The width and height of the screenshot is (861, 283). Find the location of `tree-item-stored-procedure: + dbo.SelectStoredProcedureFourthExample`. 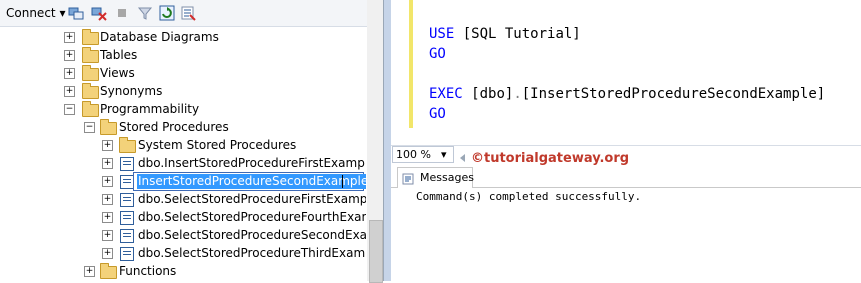

tree-item-stored-procedure: + dbo.SelectStoredProcedureFourthExample is located at coordinates (183, 217).